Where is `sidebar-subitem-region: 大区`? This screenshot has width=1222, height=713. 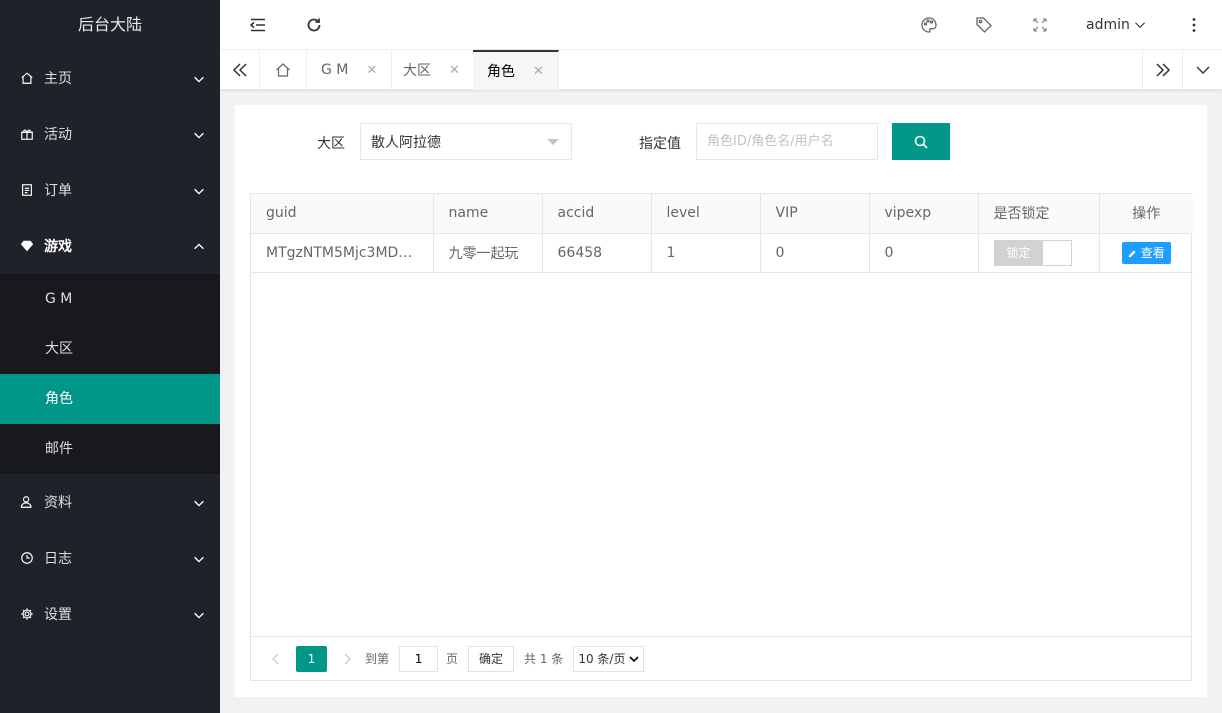
sidebar-subitem-region: 大区 is located at coordinates (110, 349).